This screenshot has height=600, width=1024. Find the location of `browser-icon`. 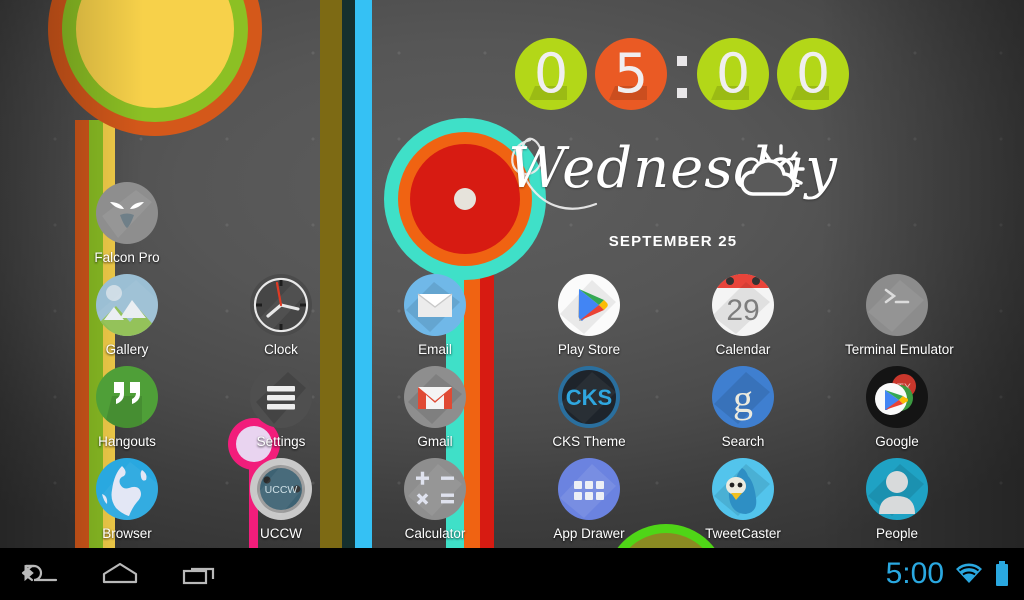

browser-icon is located at coordinates (127, 489).